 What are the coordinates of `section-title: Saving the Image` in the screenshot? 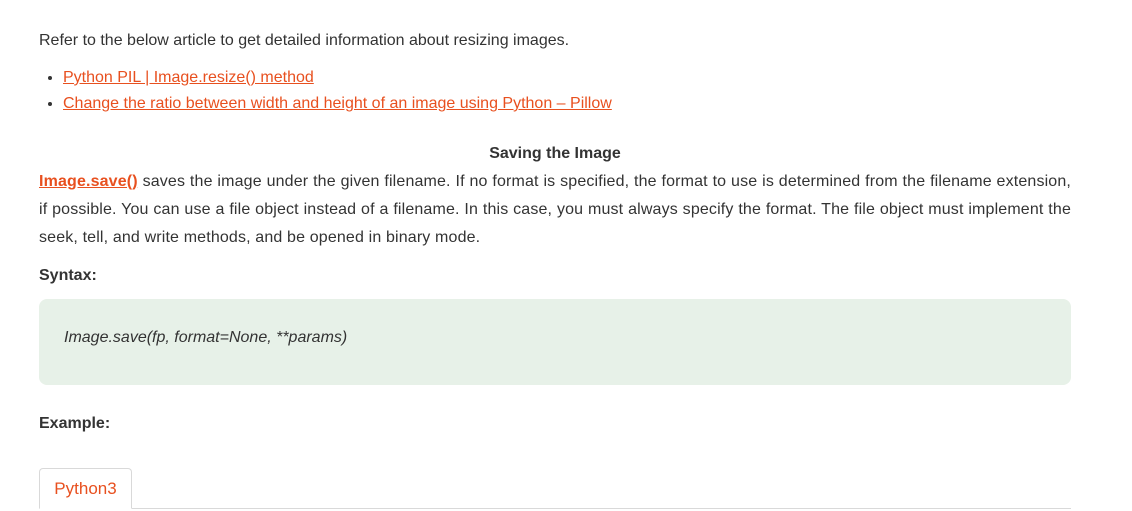 It's located at (555, 153).